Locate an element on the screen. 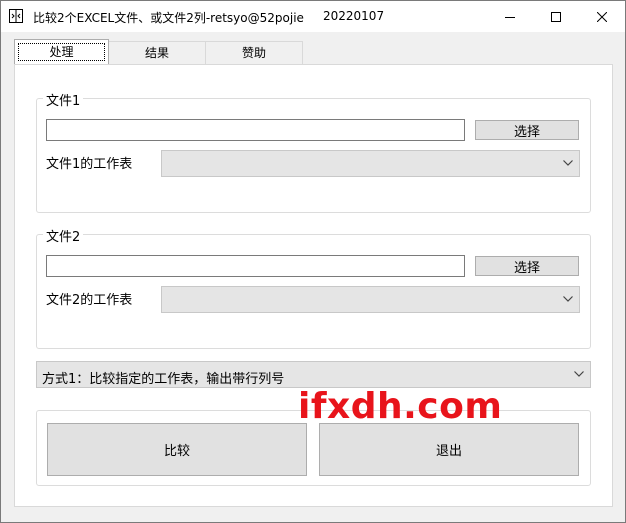 This screenshot has height=523, width=626. minimize-button is located at coordinates (510, 16).